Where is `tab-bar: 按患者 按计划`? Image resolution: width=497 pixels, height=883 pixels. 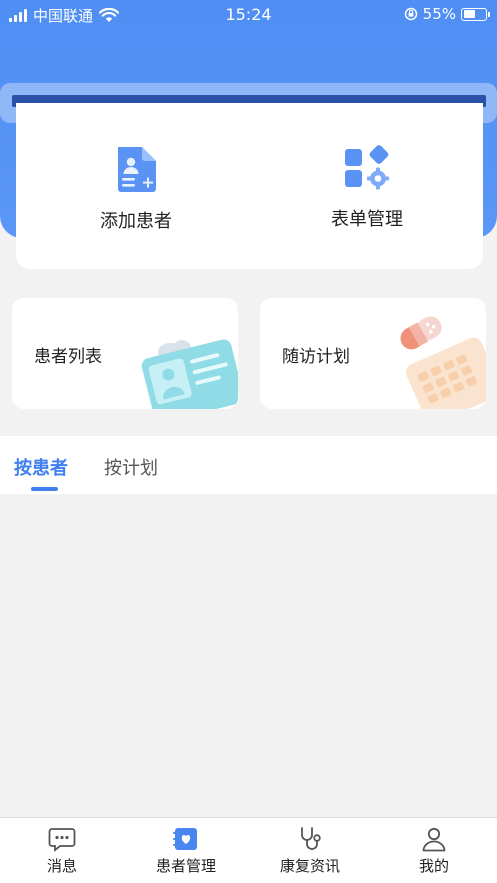
tab-bar: 按患者 按计划 is located at coordinates (248, 465).